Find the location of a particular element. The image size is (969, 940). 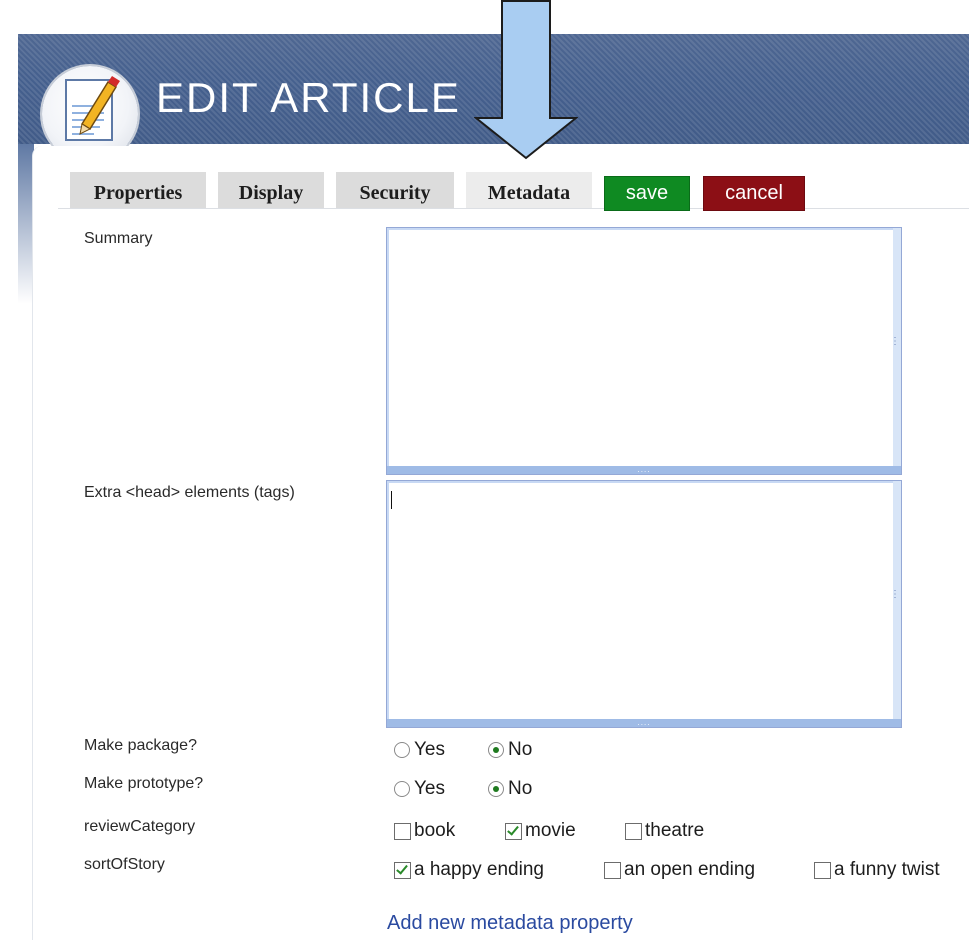

option-label: book is located at coordinates (435, 830).